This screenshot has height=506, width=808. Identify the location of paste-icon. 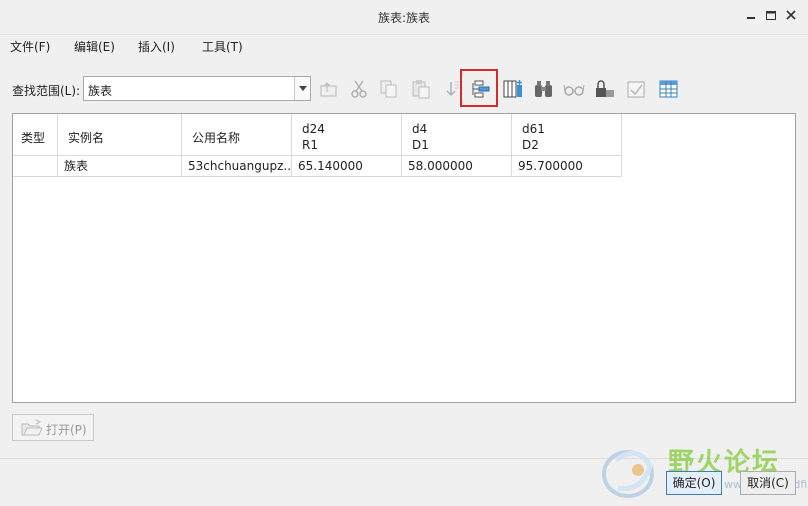
(421, 89).